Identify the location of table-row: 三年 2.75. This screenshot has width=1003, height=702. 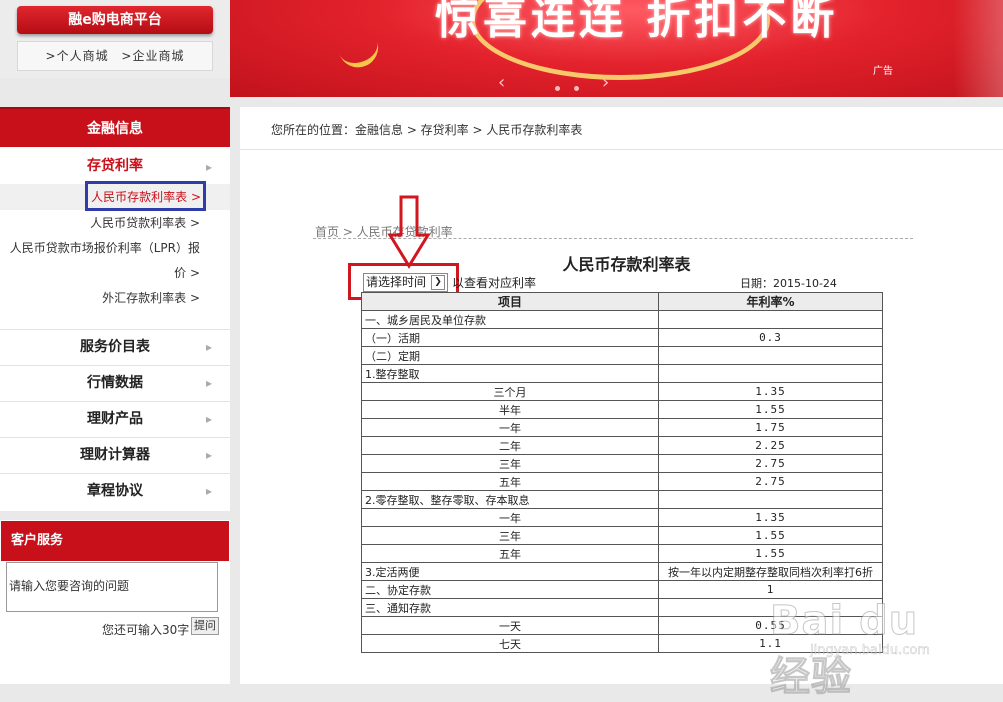
(622, 463).